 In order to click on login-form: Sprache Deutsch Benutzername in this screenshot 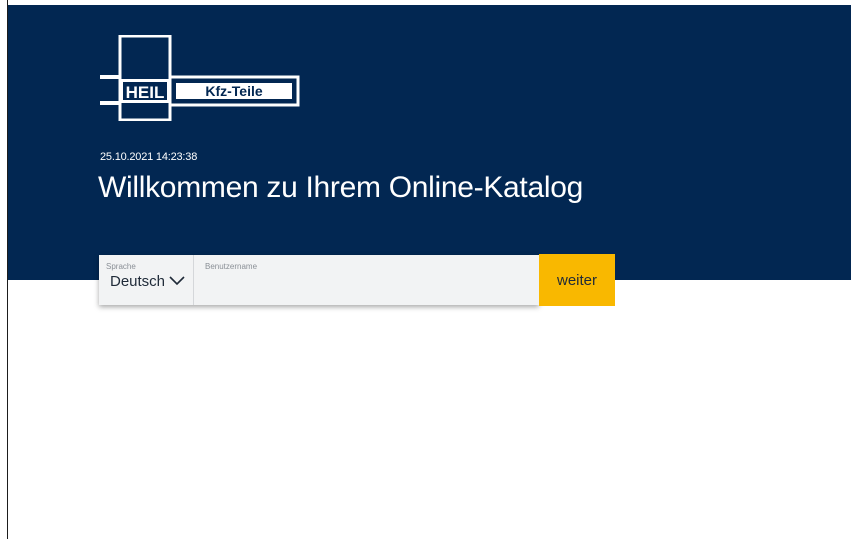, I will do `click(319, 280)`.